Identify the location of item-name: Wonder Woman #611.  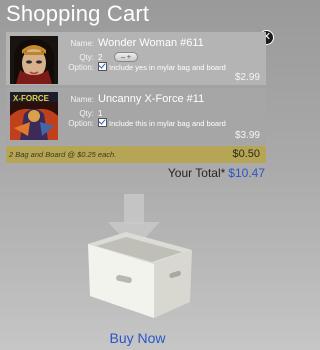
(151, 43).